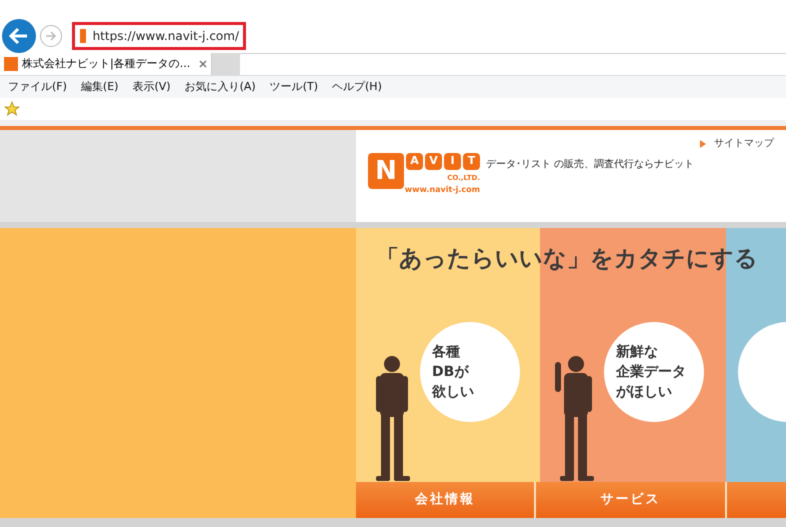 The height and width of the screenshot is (527, 786). What do you see at coordinates (165, 36) in the screenshot?
I see `url-text: https://www.navit-j.com/` at bounding box center [165, 36].